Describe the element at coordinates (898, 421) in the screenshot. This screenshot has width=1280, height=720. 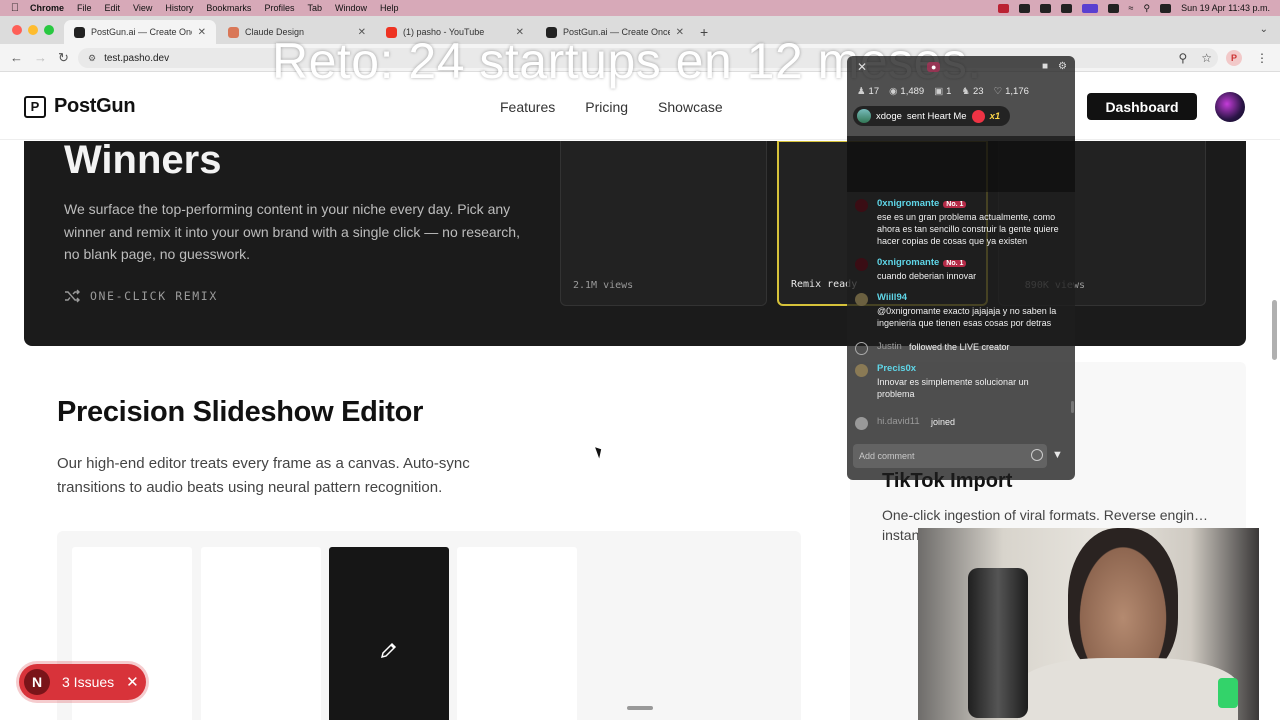
I see `chat-username: hi.david11` at that location.